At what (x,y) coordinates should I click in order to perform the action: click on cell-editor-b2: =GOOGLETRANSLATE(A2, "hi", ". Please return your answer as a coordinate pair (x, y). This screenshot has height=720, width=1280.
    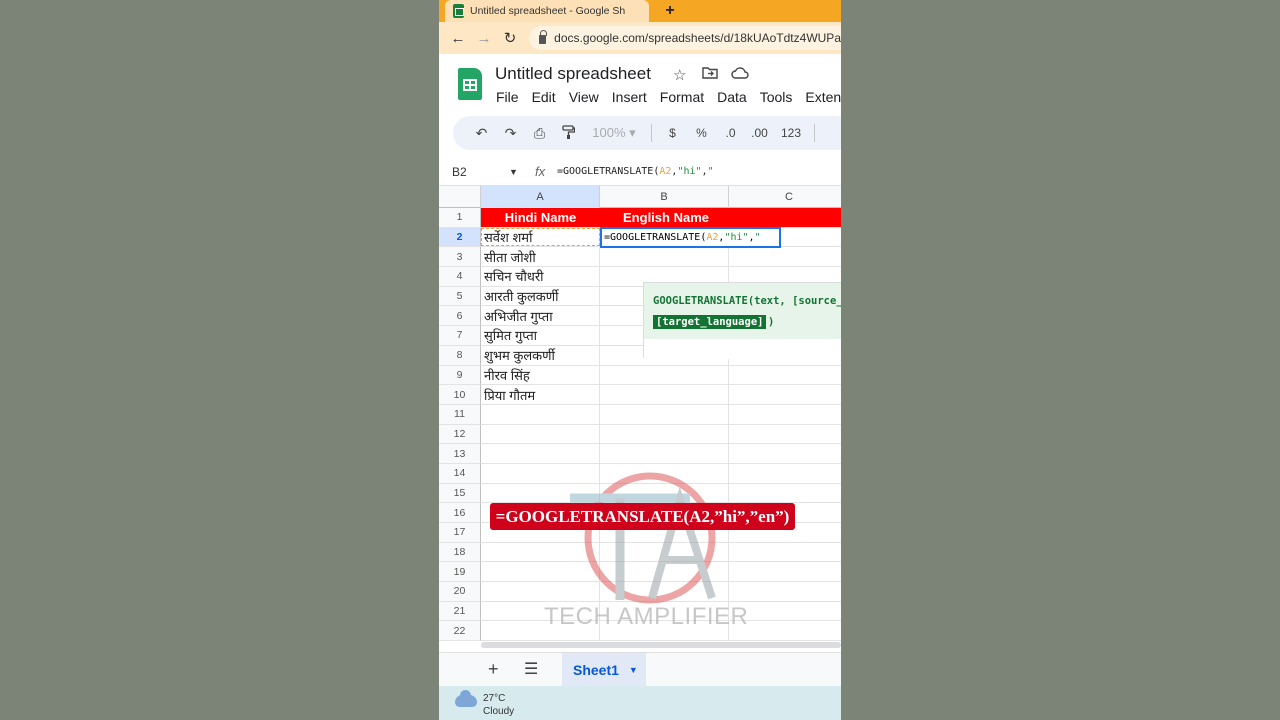
    Looking at the image, I should click on (690, 237).